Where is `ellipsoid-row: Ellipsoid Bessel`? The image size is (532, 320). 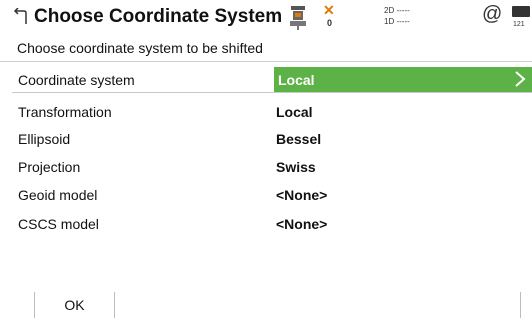
ellipsoid-row: Ellipsoid Bessel is located at coordinates (268, 141).